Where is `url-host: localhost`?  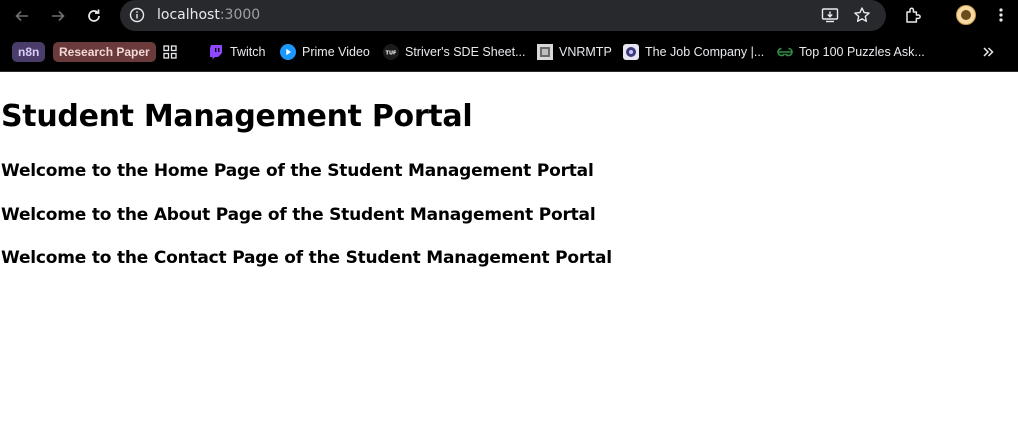 url-host: localhost is located at coordinates (188, 15).